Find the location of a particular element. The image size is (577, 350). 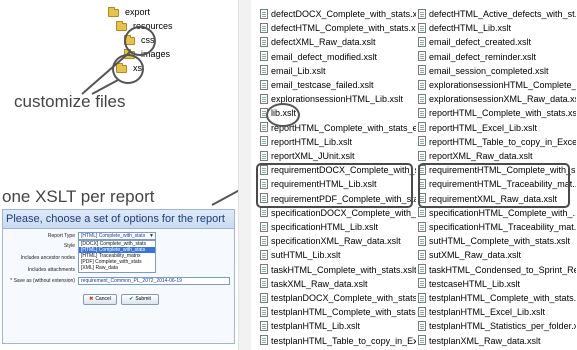

file-item: reportHTML_Excel_Lib.xslt is located at coordinates (497, 128).